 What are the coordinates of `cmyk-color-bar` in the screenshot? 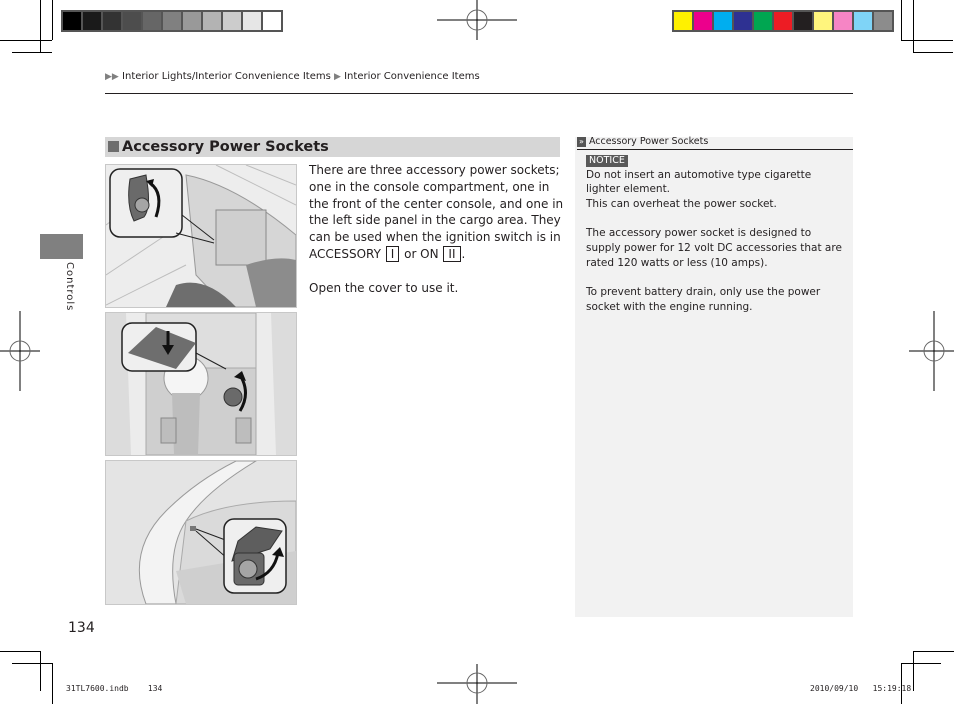 It's located at (783, 21).